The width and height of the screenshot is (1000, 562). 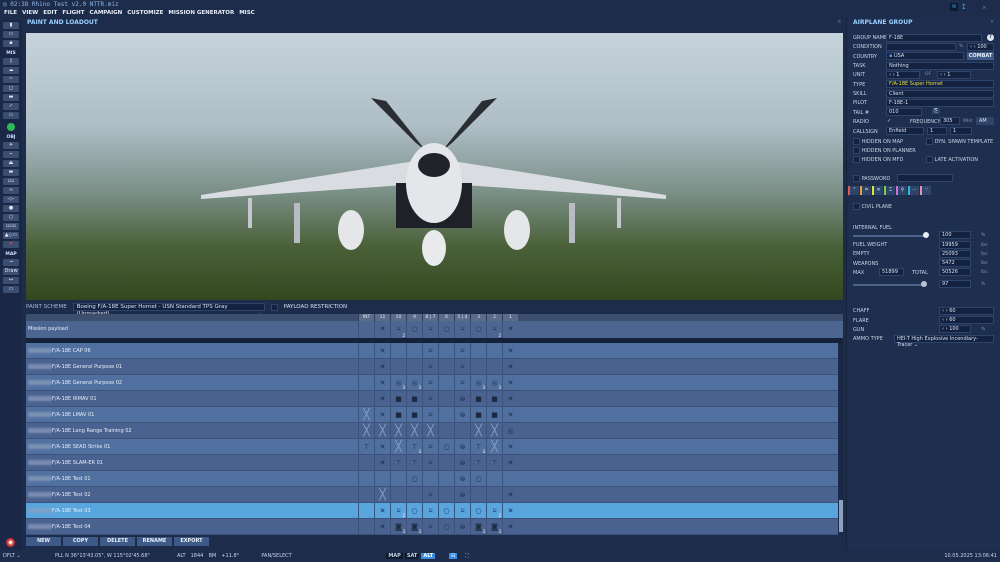 I want to click on menu-campaign: CAMPAIGN, so click(x=106, y=13).